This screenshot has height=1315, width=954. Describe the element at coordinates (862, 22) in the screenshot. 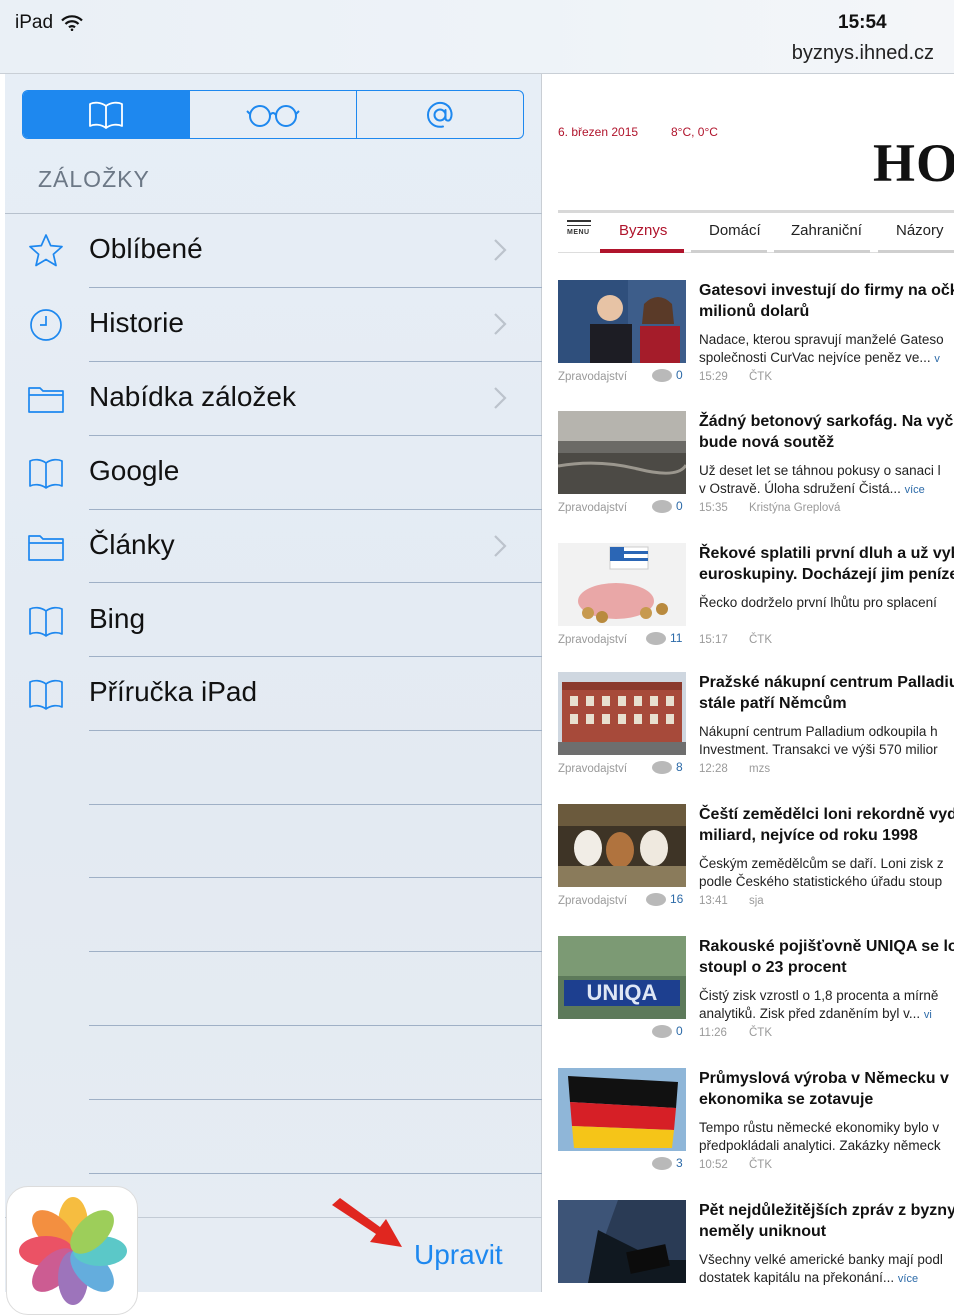

I see `clock: 15:54` at that location.